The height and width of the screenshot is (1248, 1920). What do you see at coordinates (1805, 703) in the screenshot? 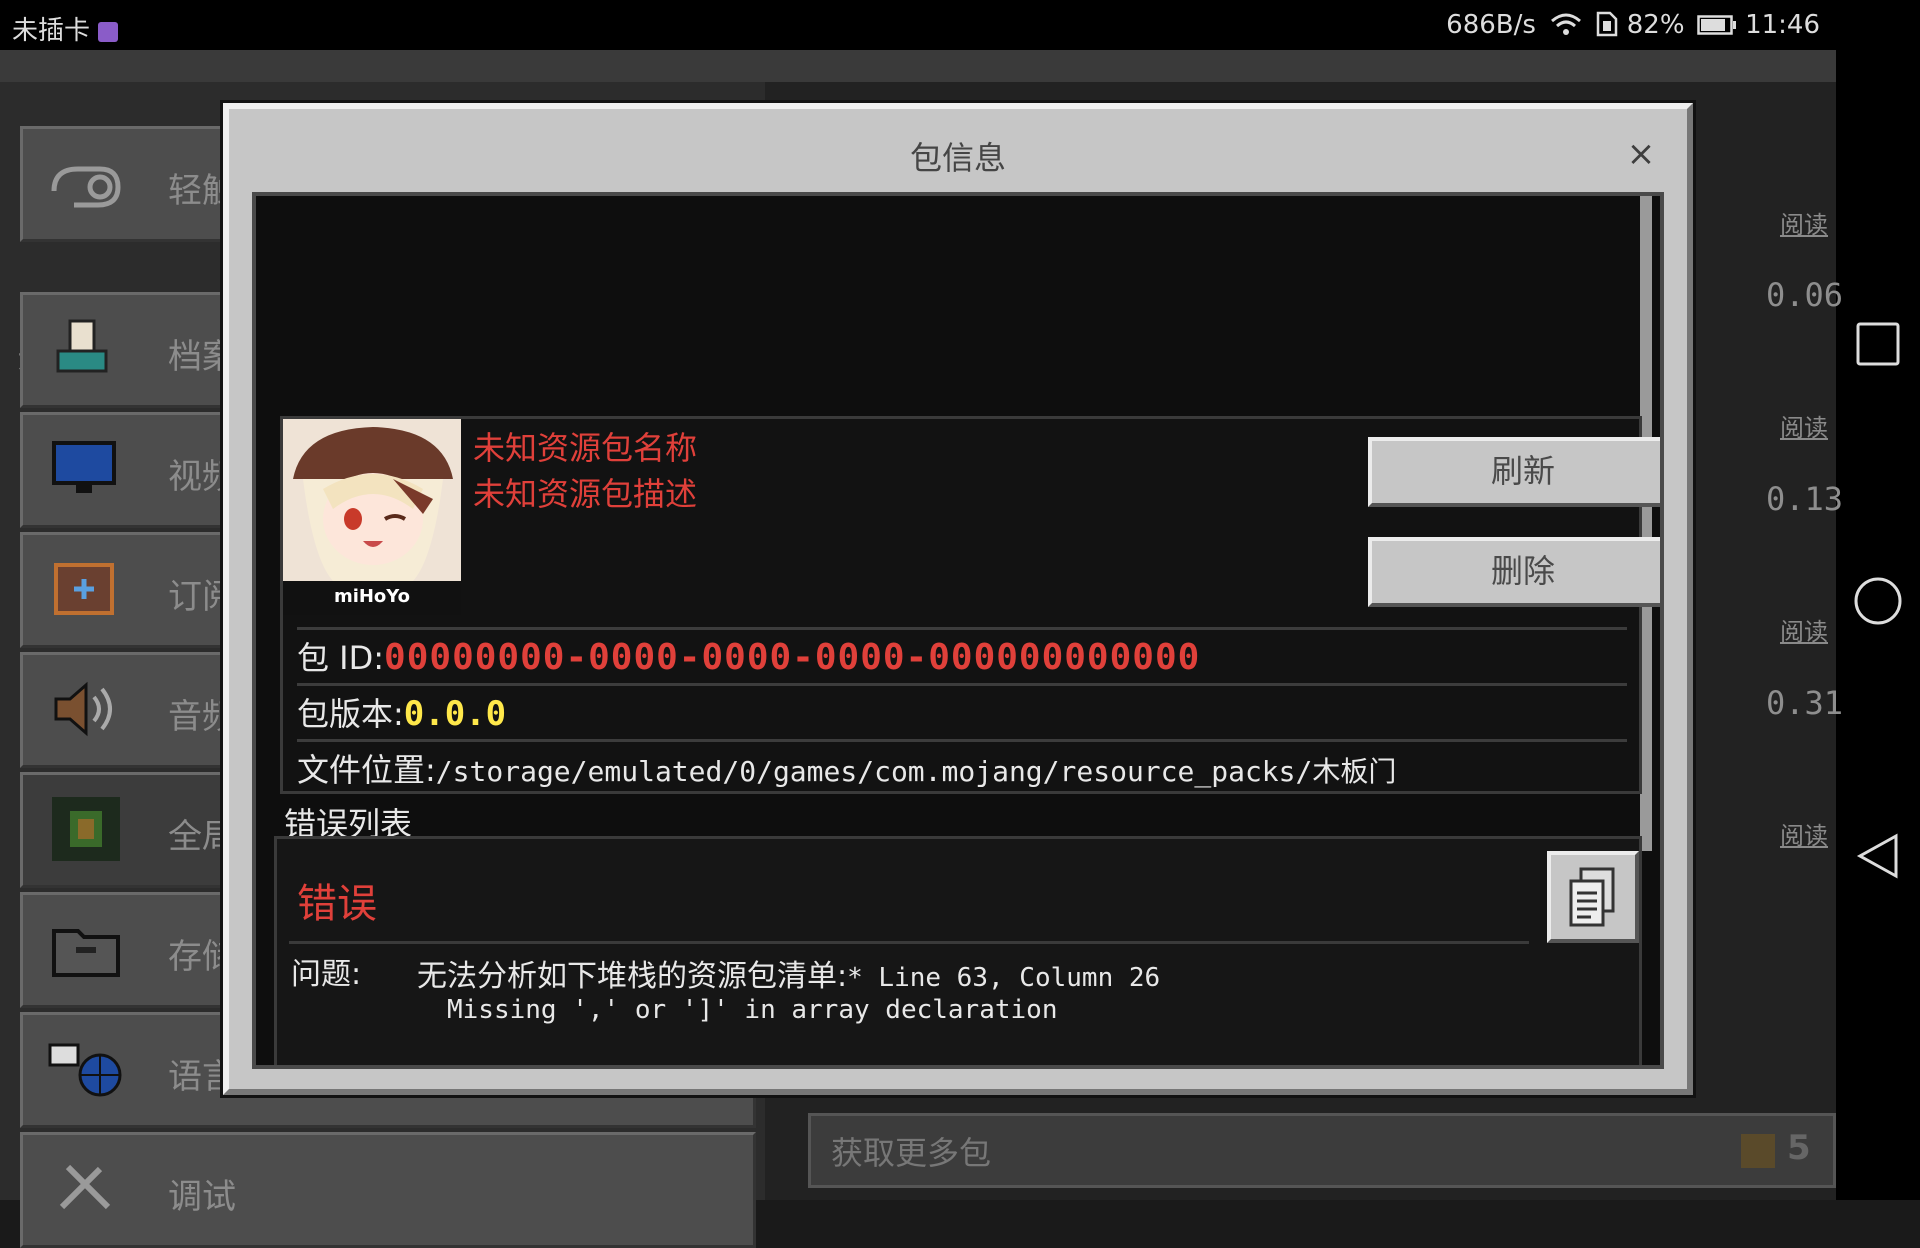
I see `pack-size: 0.31` at bounding box center [1805, 703].